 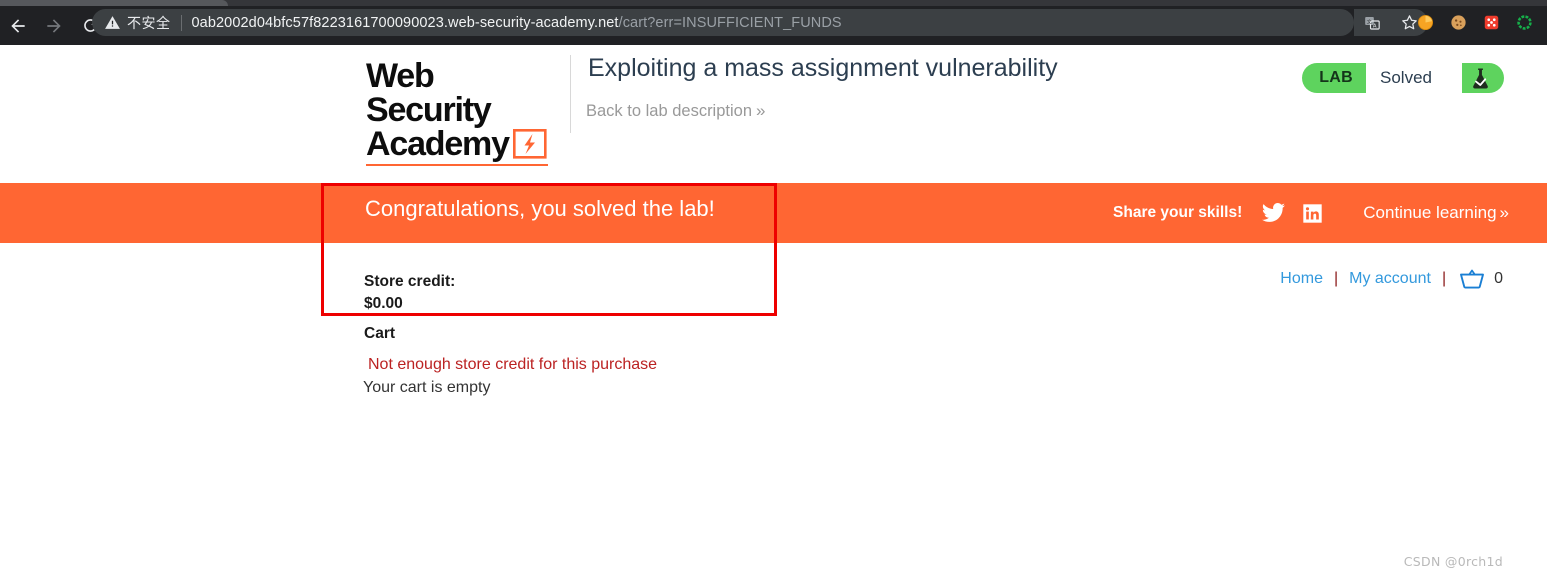 What do you see at coordinates (761, 110) in the screenshot?
I see `back-link-chevron: »` at bounding box center [761, 110].